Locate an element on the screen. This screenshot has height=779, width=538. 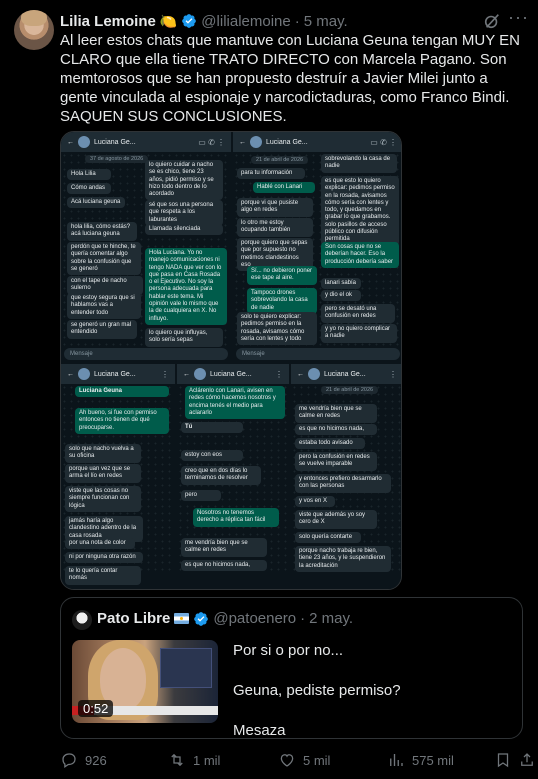
views-button: 575 mil is located at coordinates (420, 760).